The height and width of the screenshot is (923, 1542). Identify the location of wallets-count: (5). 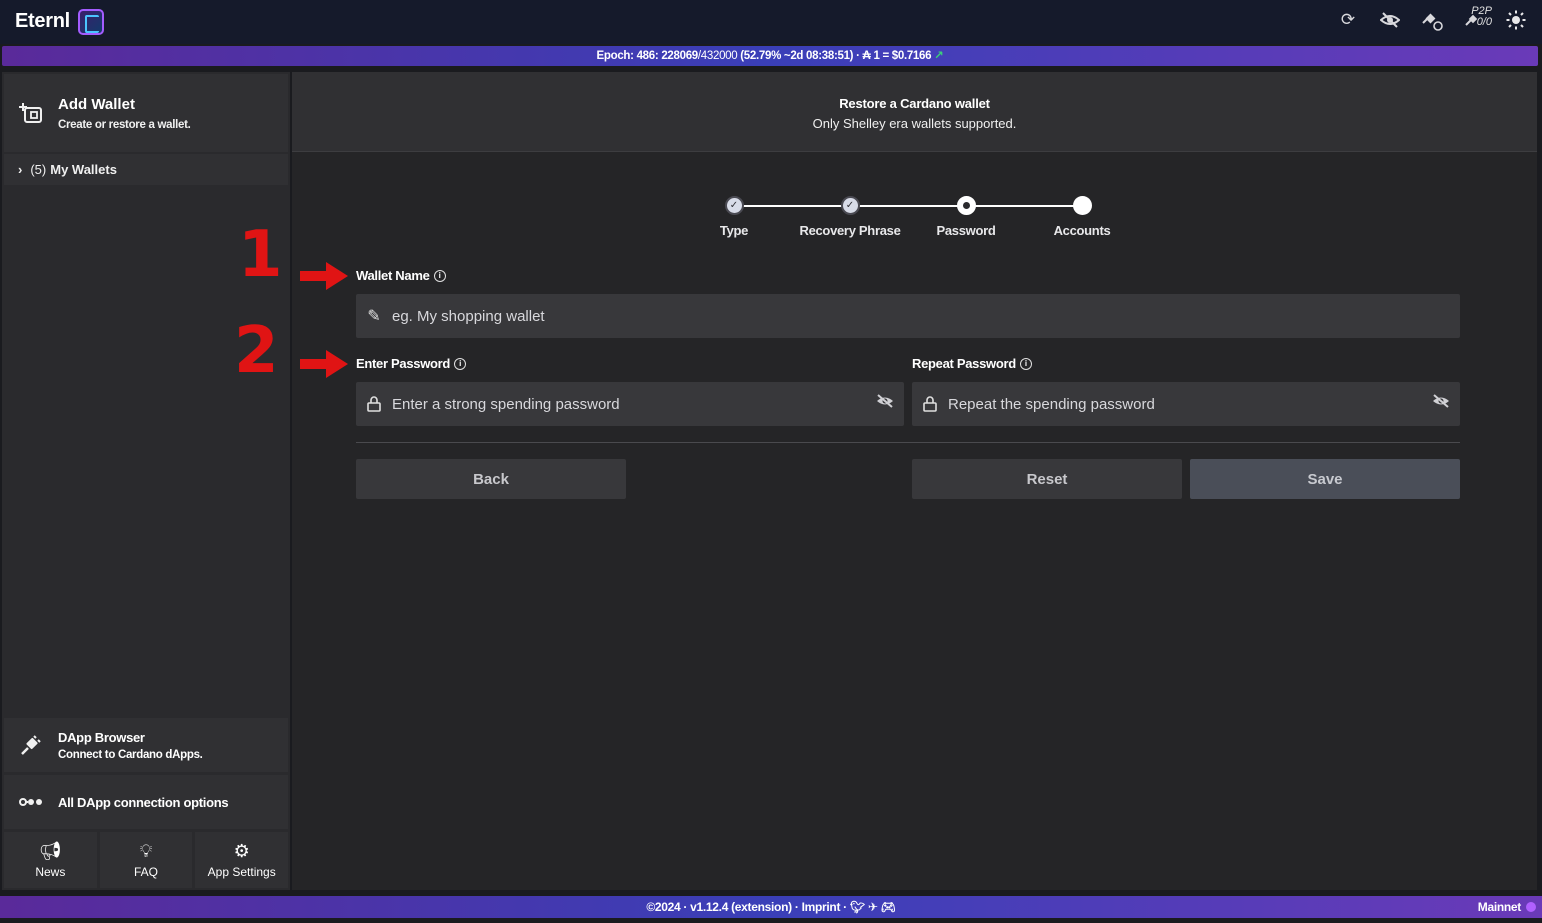
(38, 169).